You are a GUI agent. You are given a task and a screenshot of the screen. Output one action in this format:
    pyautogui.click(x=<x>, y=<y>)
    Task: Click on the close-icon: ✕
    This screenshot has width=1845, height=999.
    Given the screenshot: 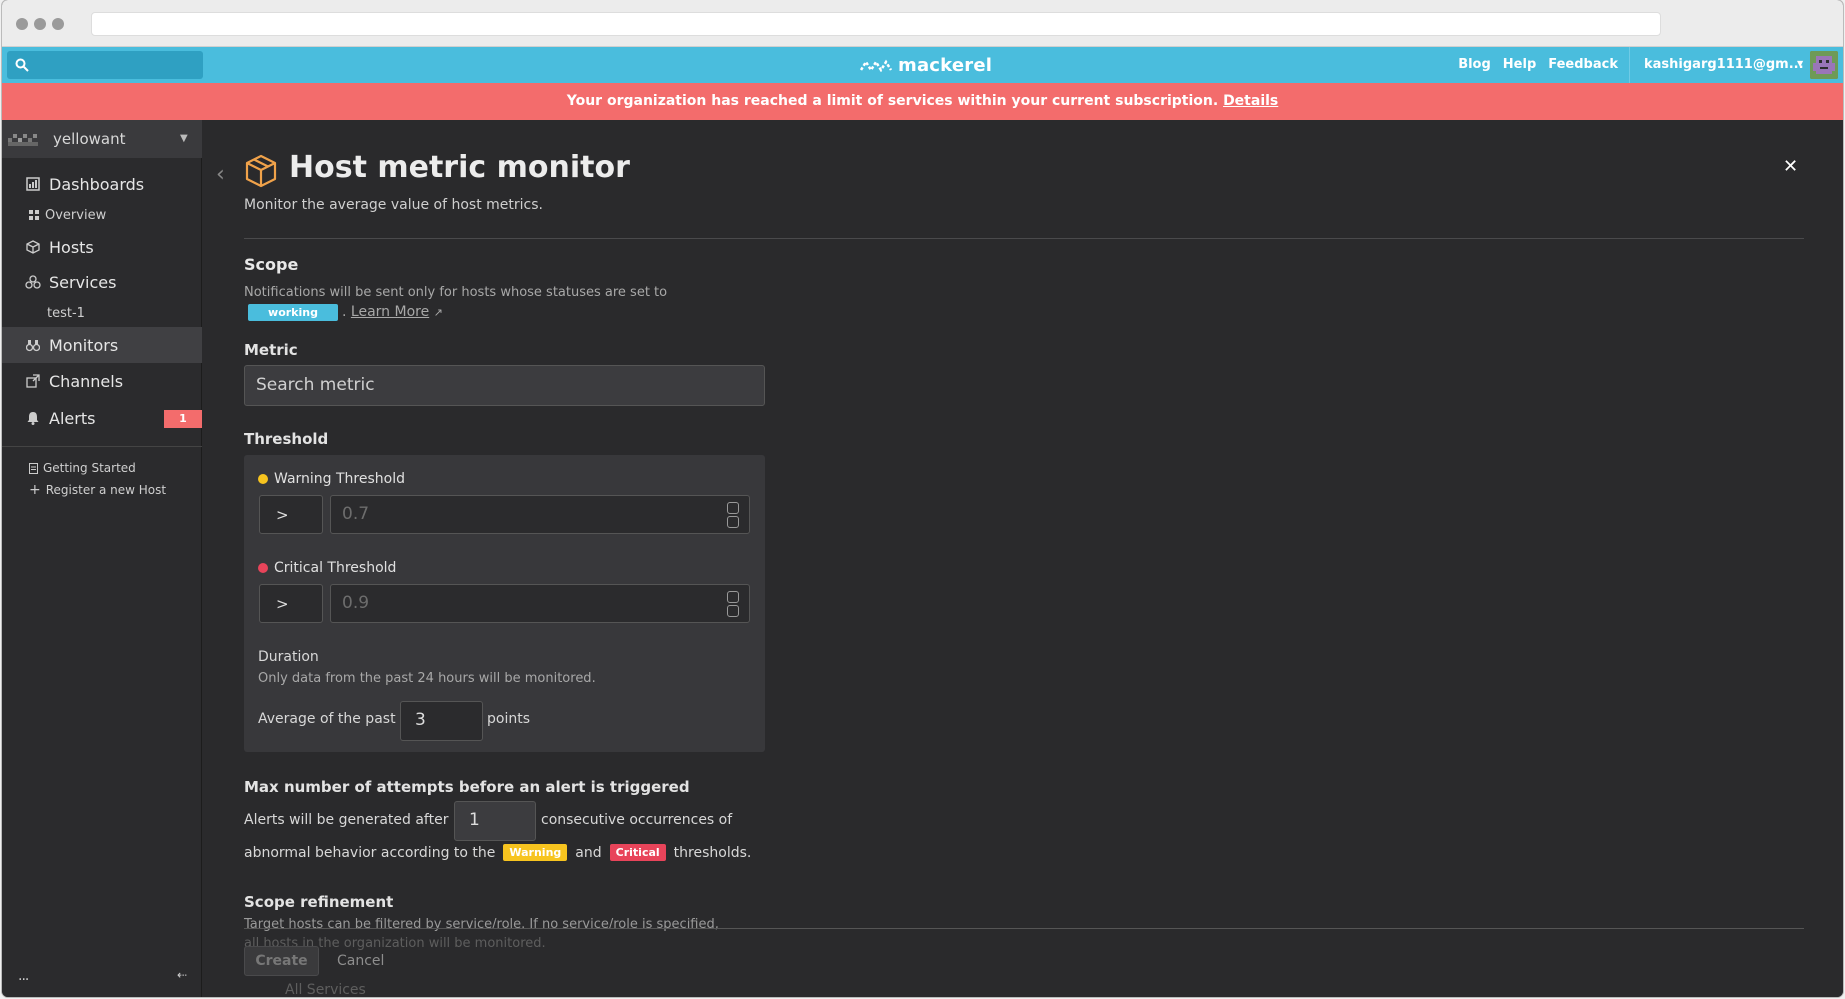 What is the action you would take?
    pyautogui.click(x=1790, y=166)
    